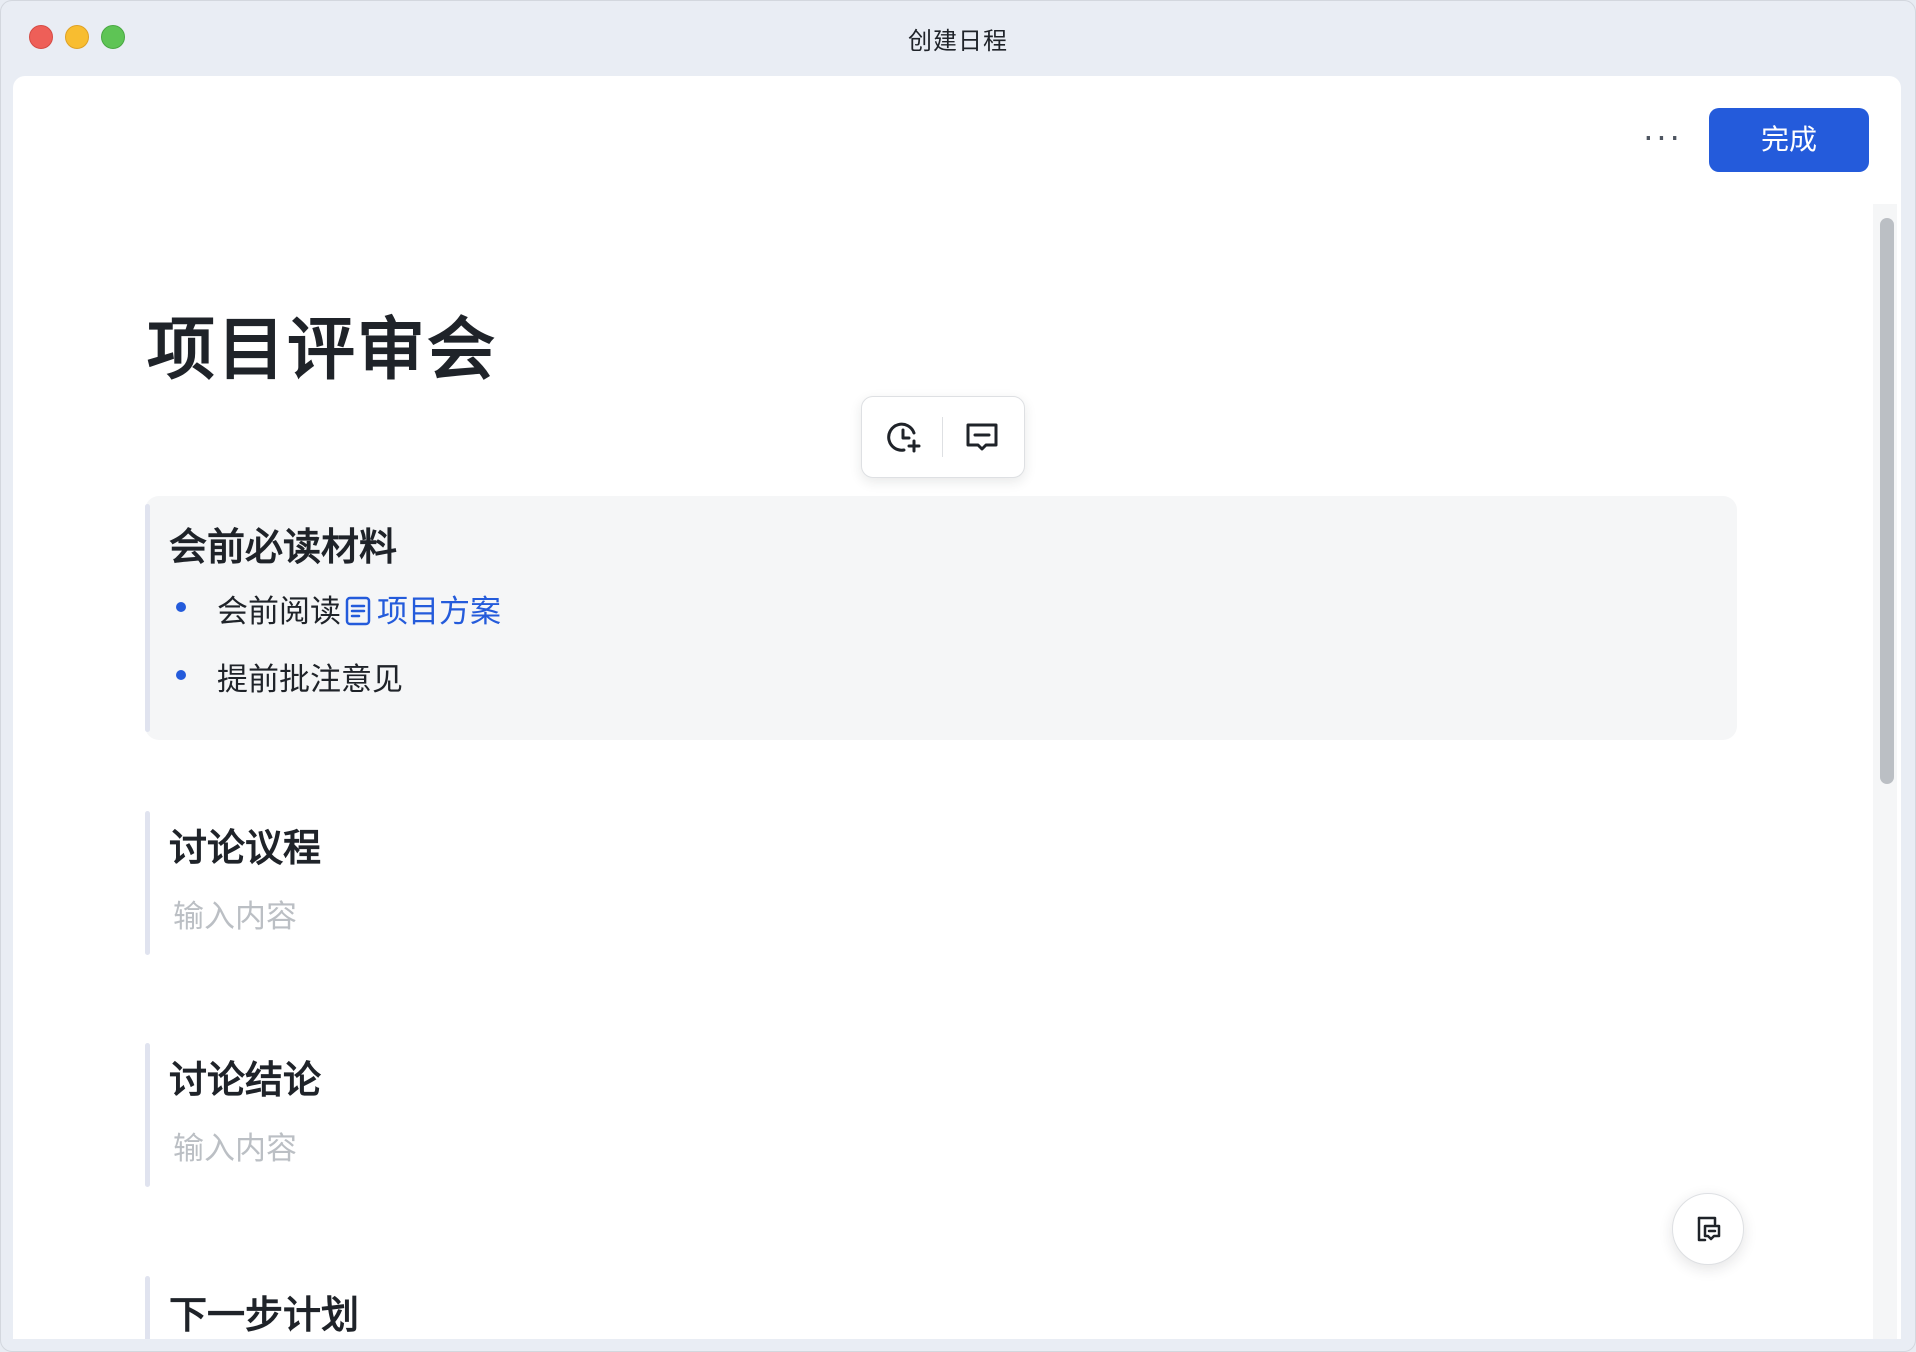 The width and height of the screenshot is (1916, 1352). I want to click on comment-icon, so click(982, 437).